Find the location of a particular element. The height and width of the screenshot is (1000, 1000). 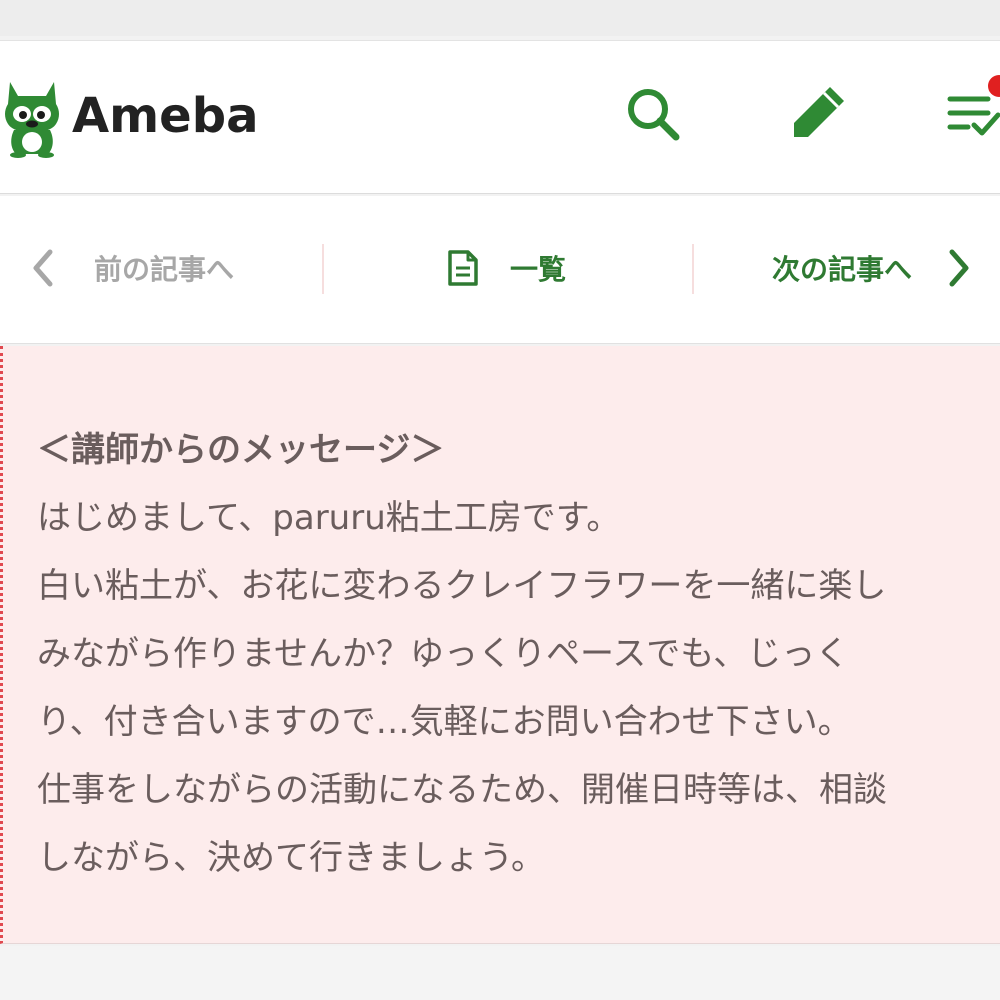

next-article-label: 次の記事へ is located at coordinates (842, 269).